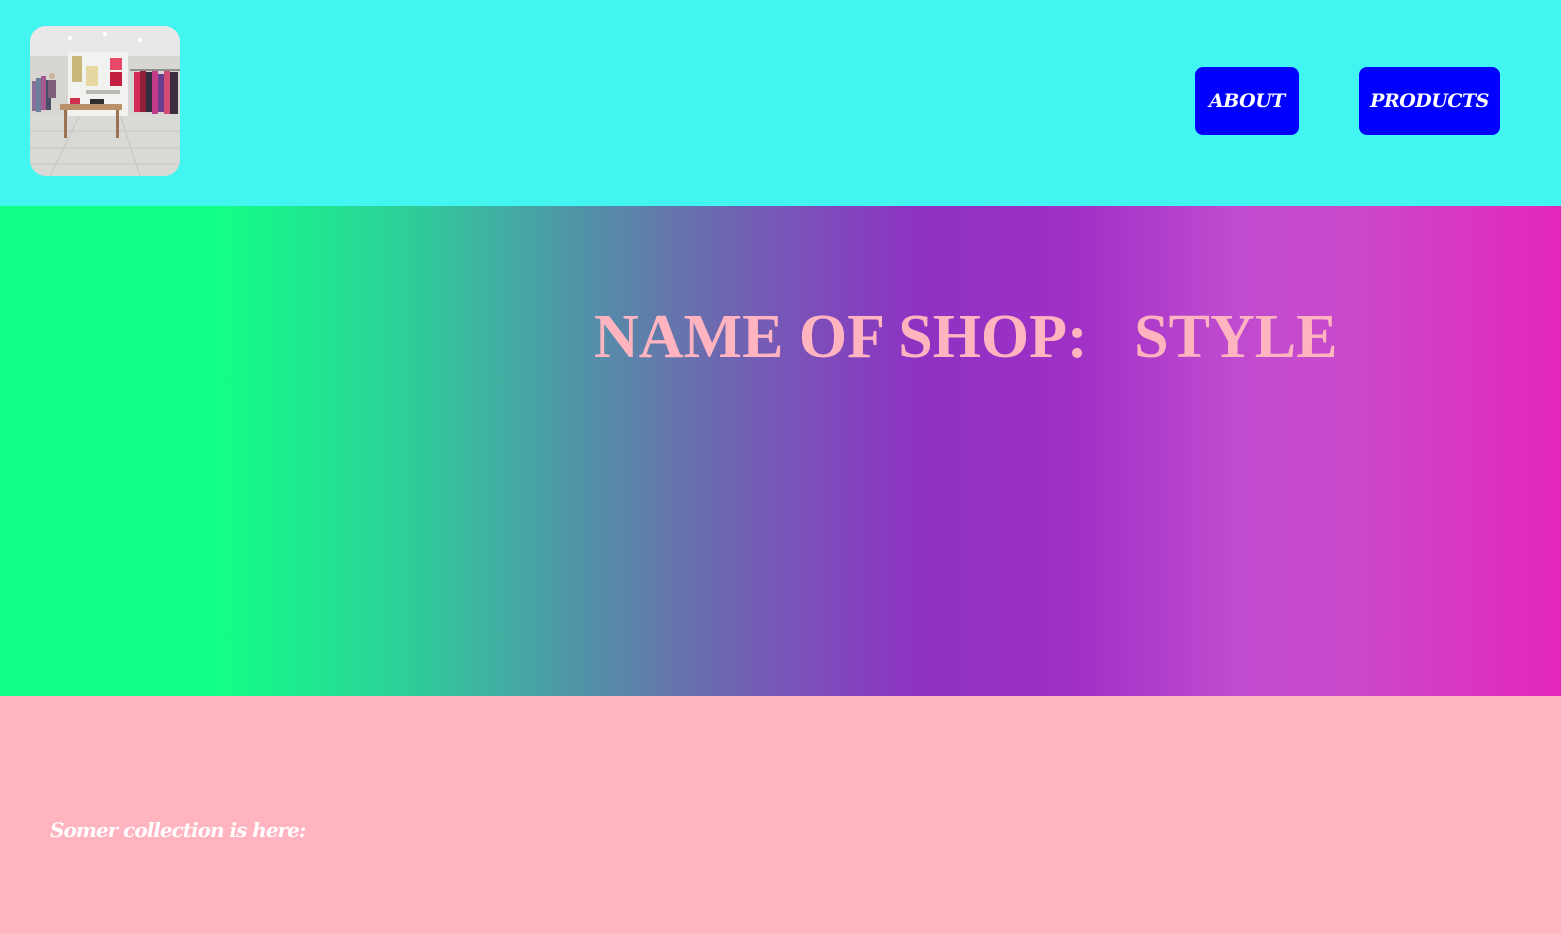 The height and width of the screenshot is (933, 1561). I want to click on collection-text: Somer collection is here:, so click(178, 830).